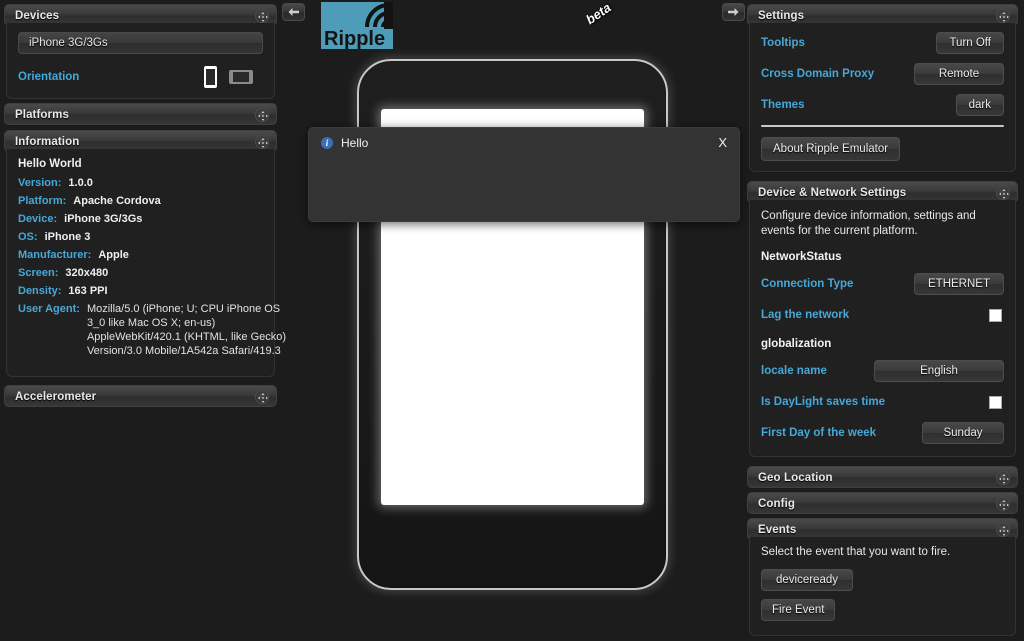  I want to click on setting-label: Tooltips, so click(783, 43).